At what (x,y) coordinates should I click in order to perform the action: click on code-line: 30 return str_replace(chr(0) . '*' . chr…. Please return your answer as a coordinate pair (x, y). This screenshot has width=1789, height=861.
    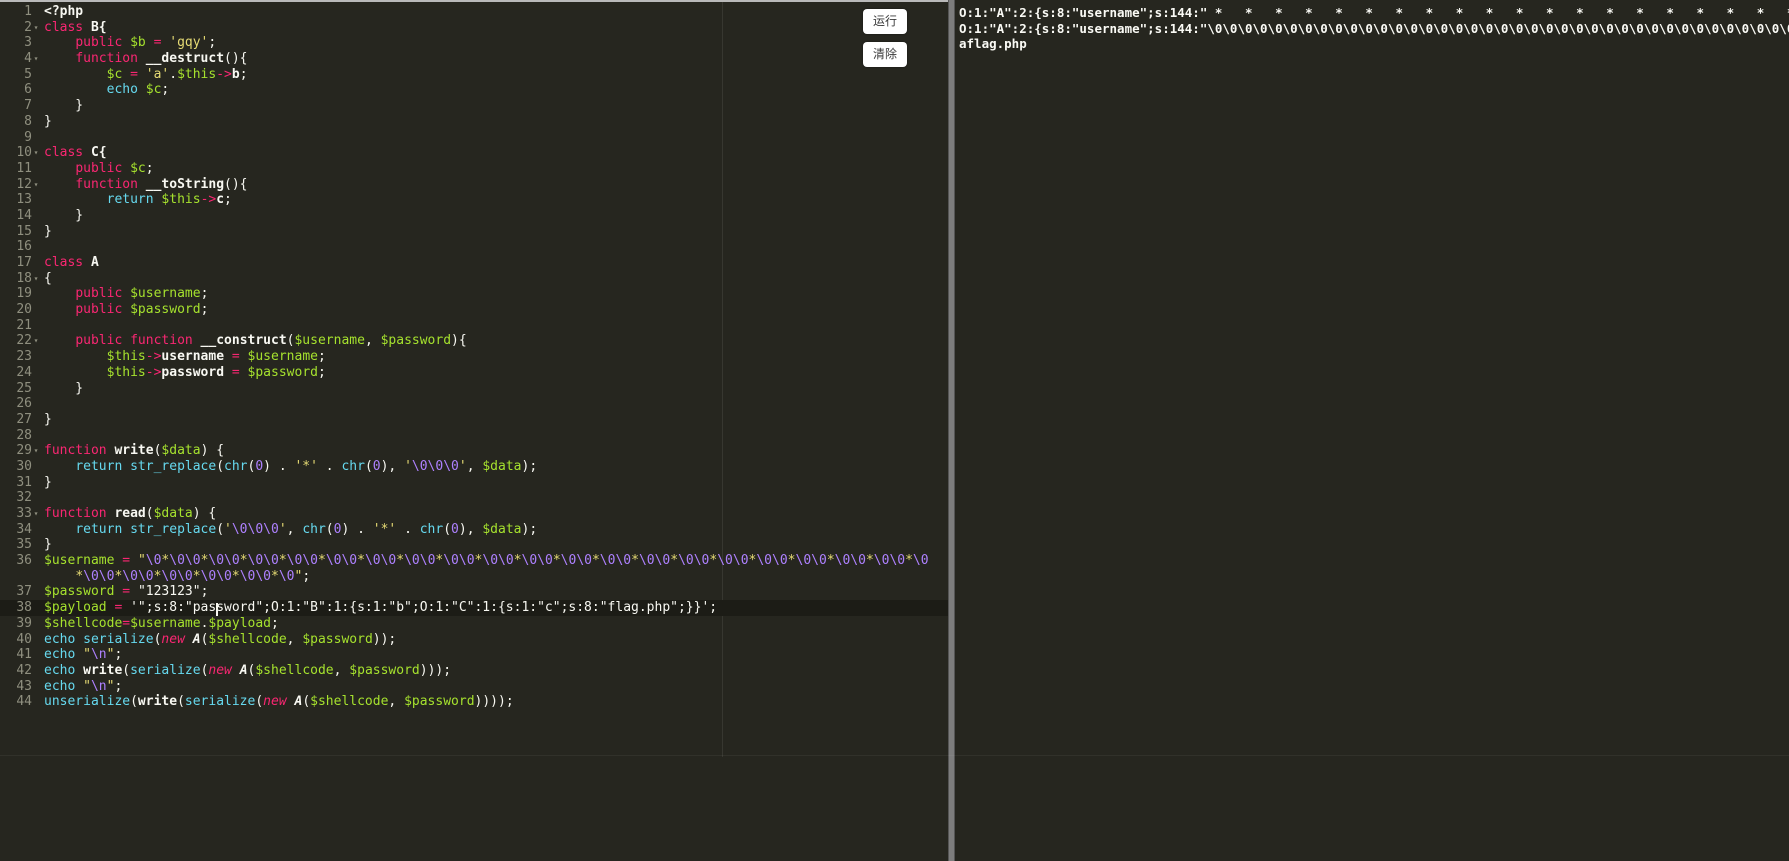
    Looking at the image, I should click on (474, 467).